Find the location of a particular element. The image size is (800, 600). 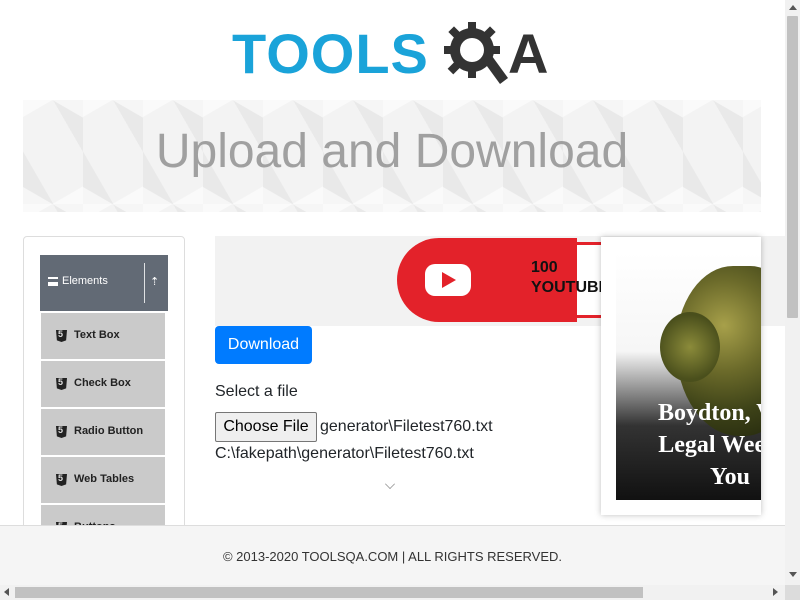

side-ad: Boydton, Virg Legal Weed D You is located at coordinates (681, 376).